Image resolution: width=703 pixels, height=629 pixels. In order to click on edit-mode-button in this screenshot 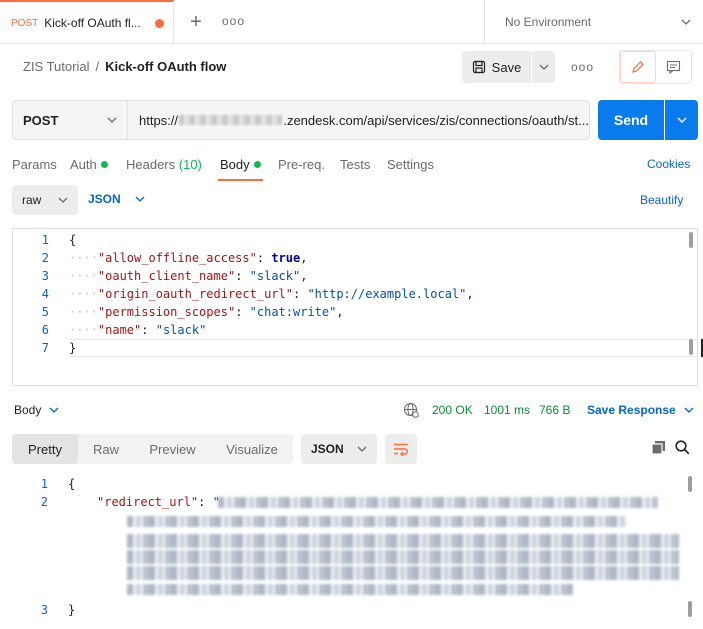, I will do `click(638, 67)`.